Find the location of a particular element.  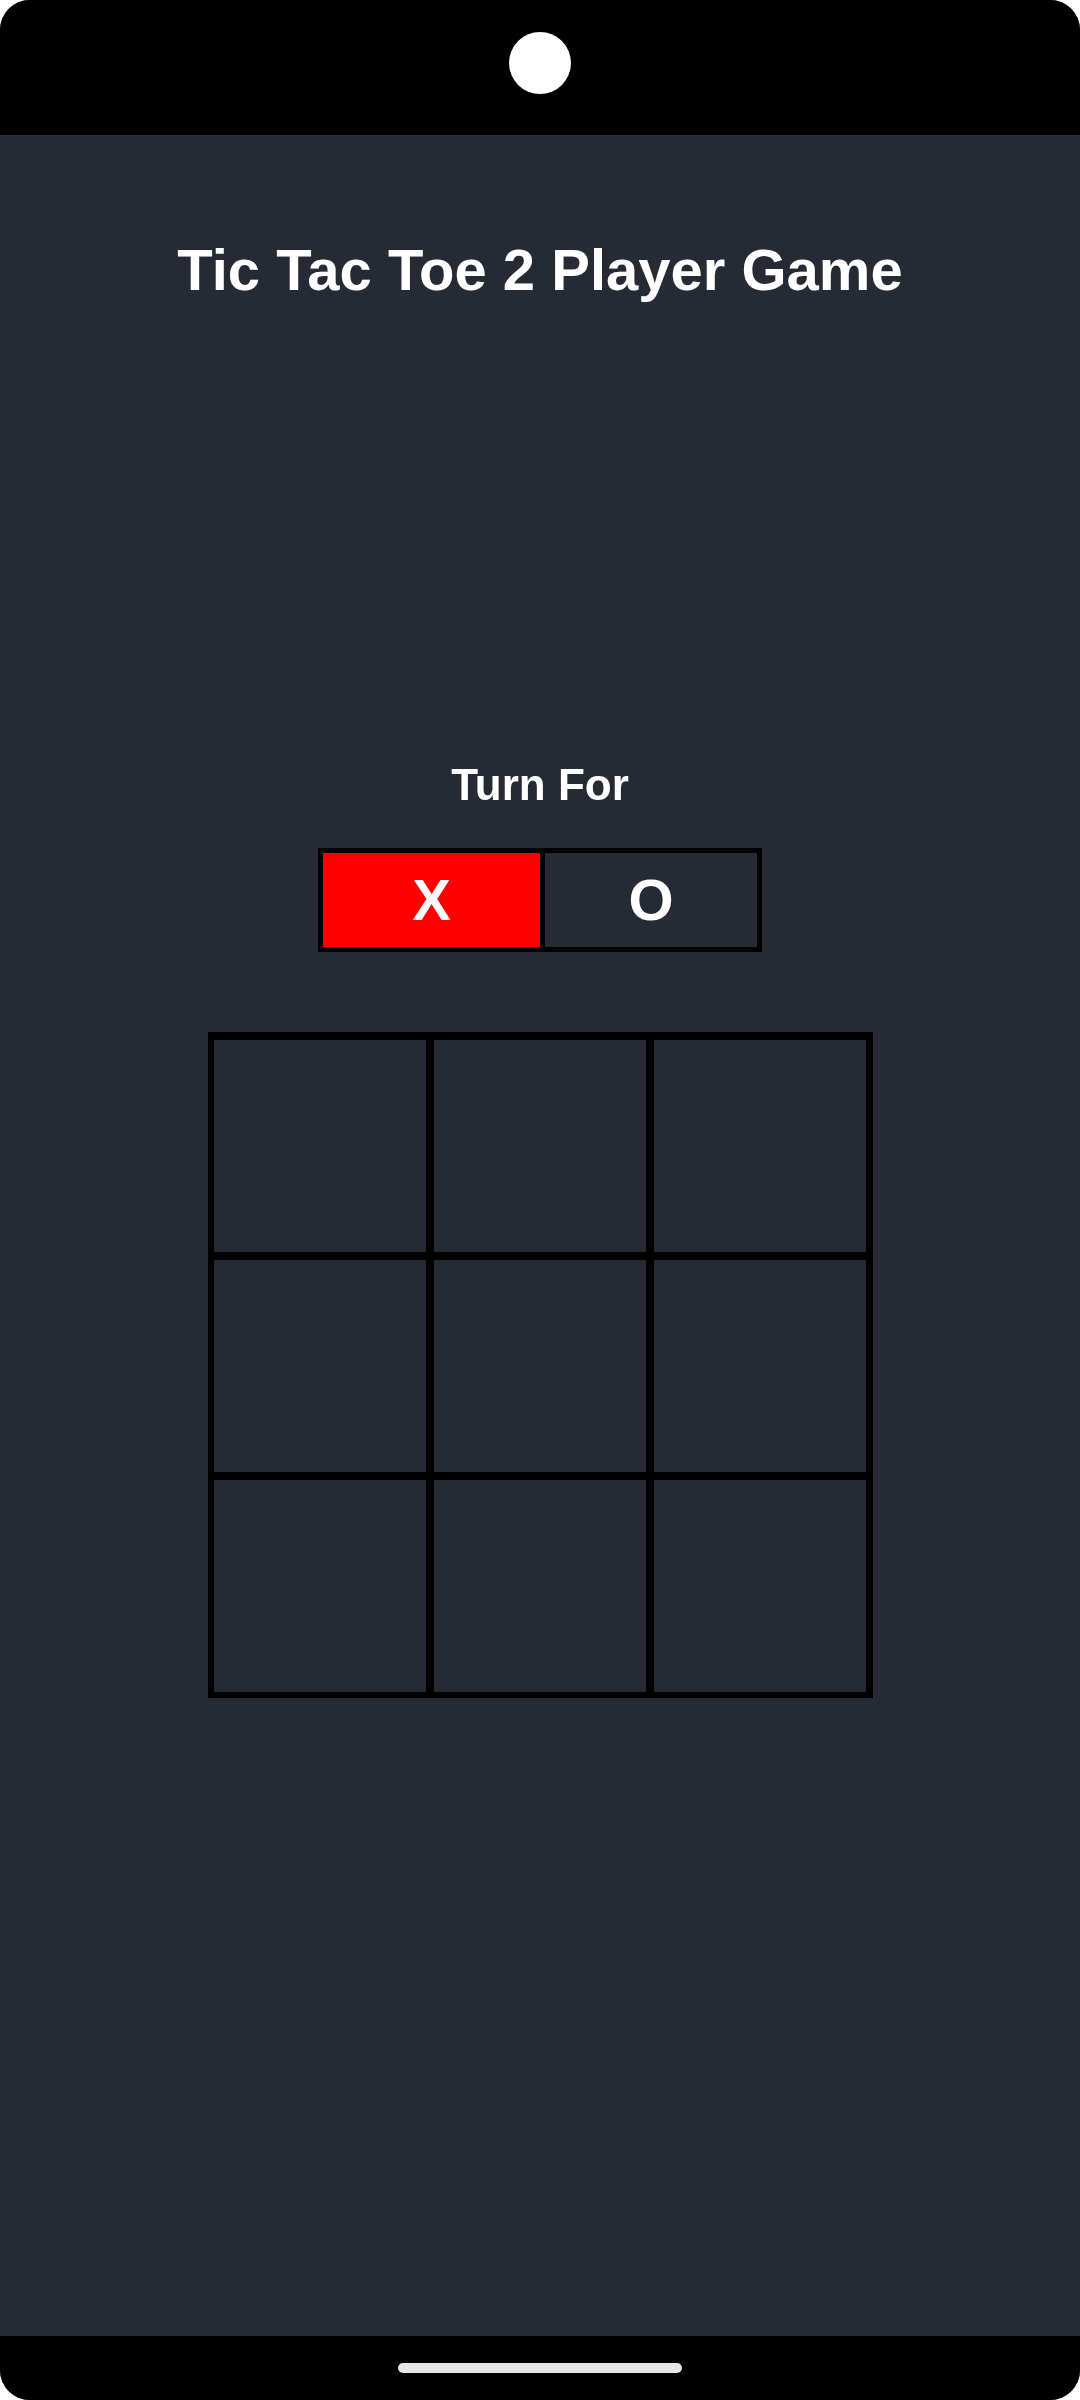

player-tab: X is located at coordinates (434, 899).